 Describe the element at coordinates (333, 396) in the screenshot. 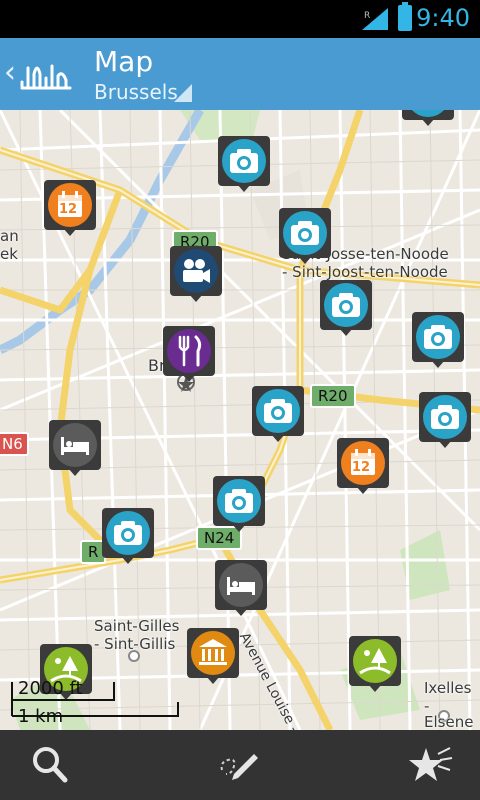

I see `road-badge: R20` at that location.